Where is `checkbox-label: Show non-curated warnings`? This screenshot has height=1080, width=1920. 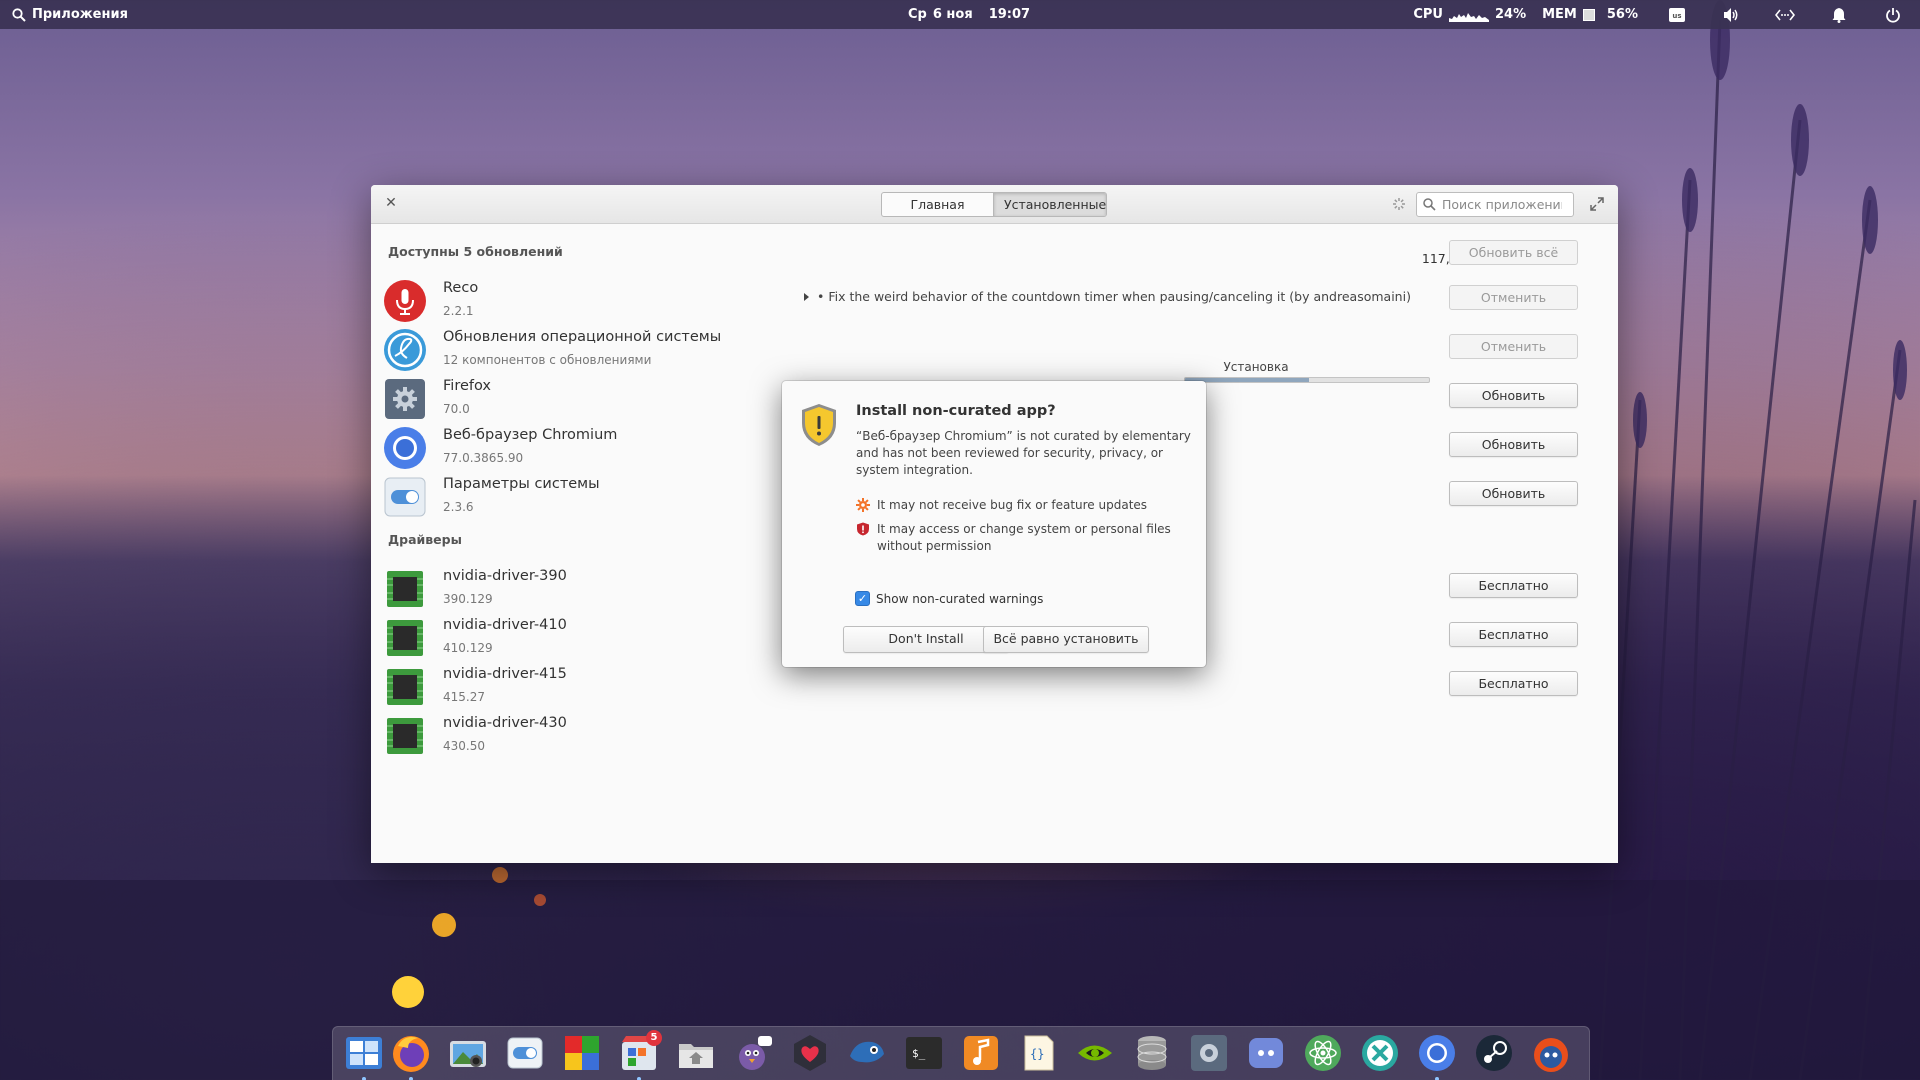
checkbox-label: Show non-curated warnings is located at coordinates (960, 598).